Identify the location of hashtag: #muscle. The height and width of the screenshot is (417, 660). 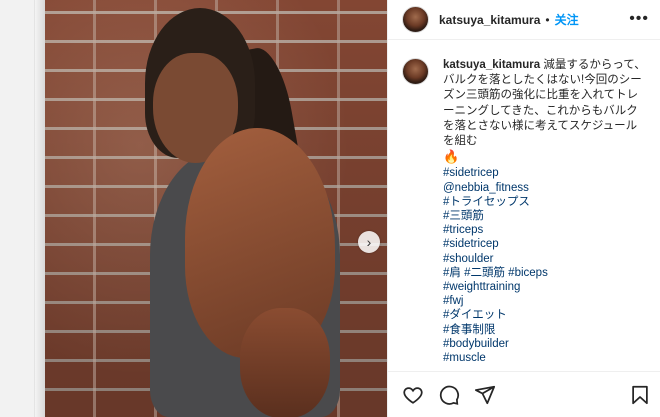
(545, 358).